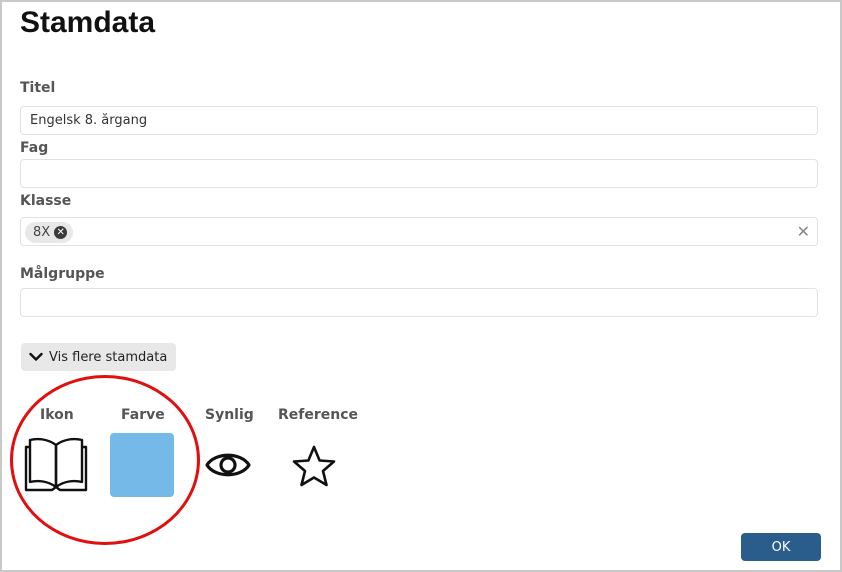  Describe the element at coordinates (88, 22) in the screenshot. I see `page-title: Stamdata` at that location.